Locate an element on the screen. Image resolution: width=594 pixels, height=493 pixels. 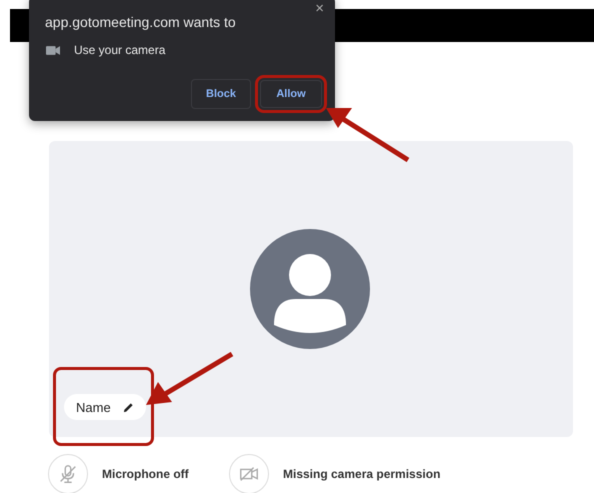
close-button: × is located at coordinates (319, 8).